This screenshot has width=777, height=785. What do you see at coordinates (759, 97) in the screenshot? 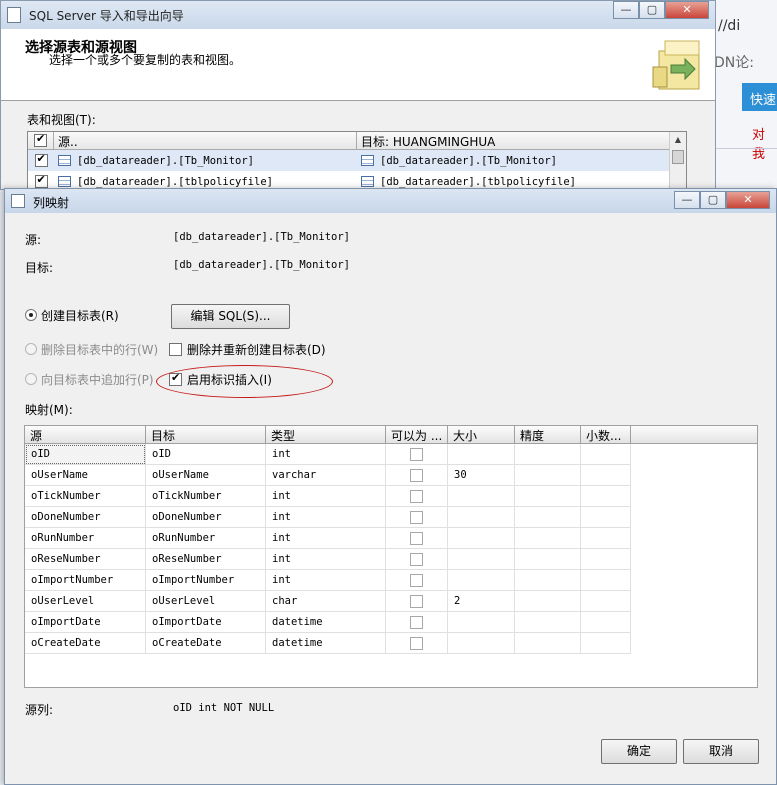
I see `browser-button-fragment: 快速` at bounding box center [759, 97].